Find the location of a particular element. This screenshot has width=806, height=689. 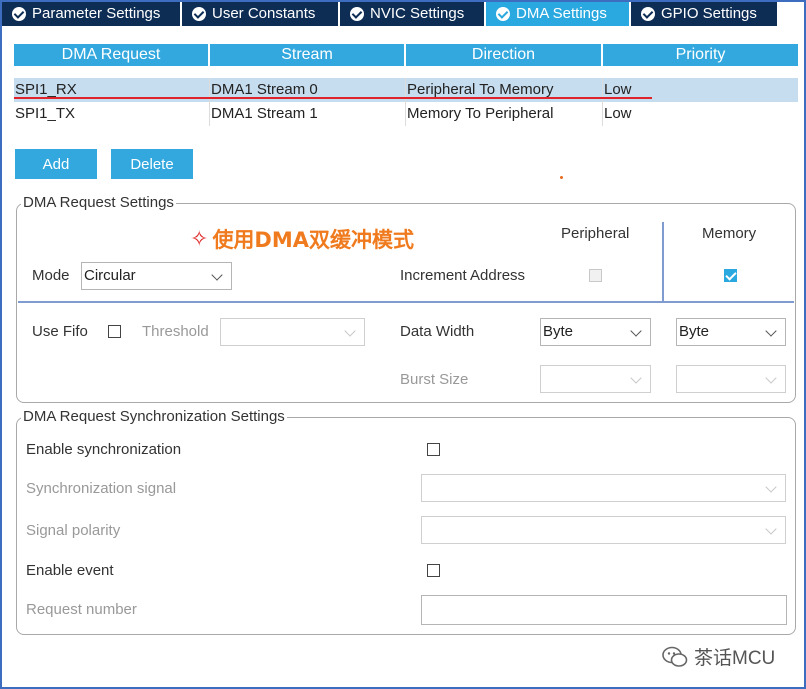

tab-label: GPIO Settings is located at coordinates (709, 13).